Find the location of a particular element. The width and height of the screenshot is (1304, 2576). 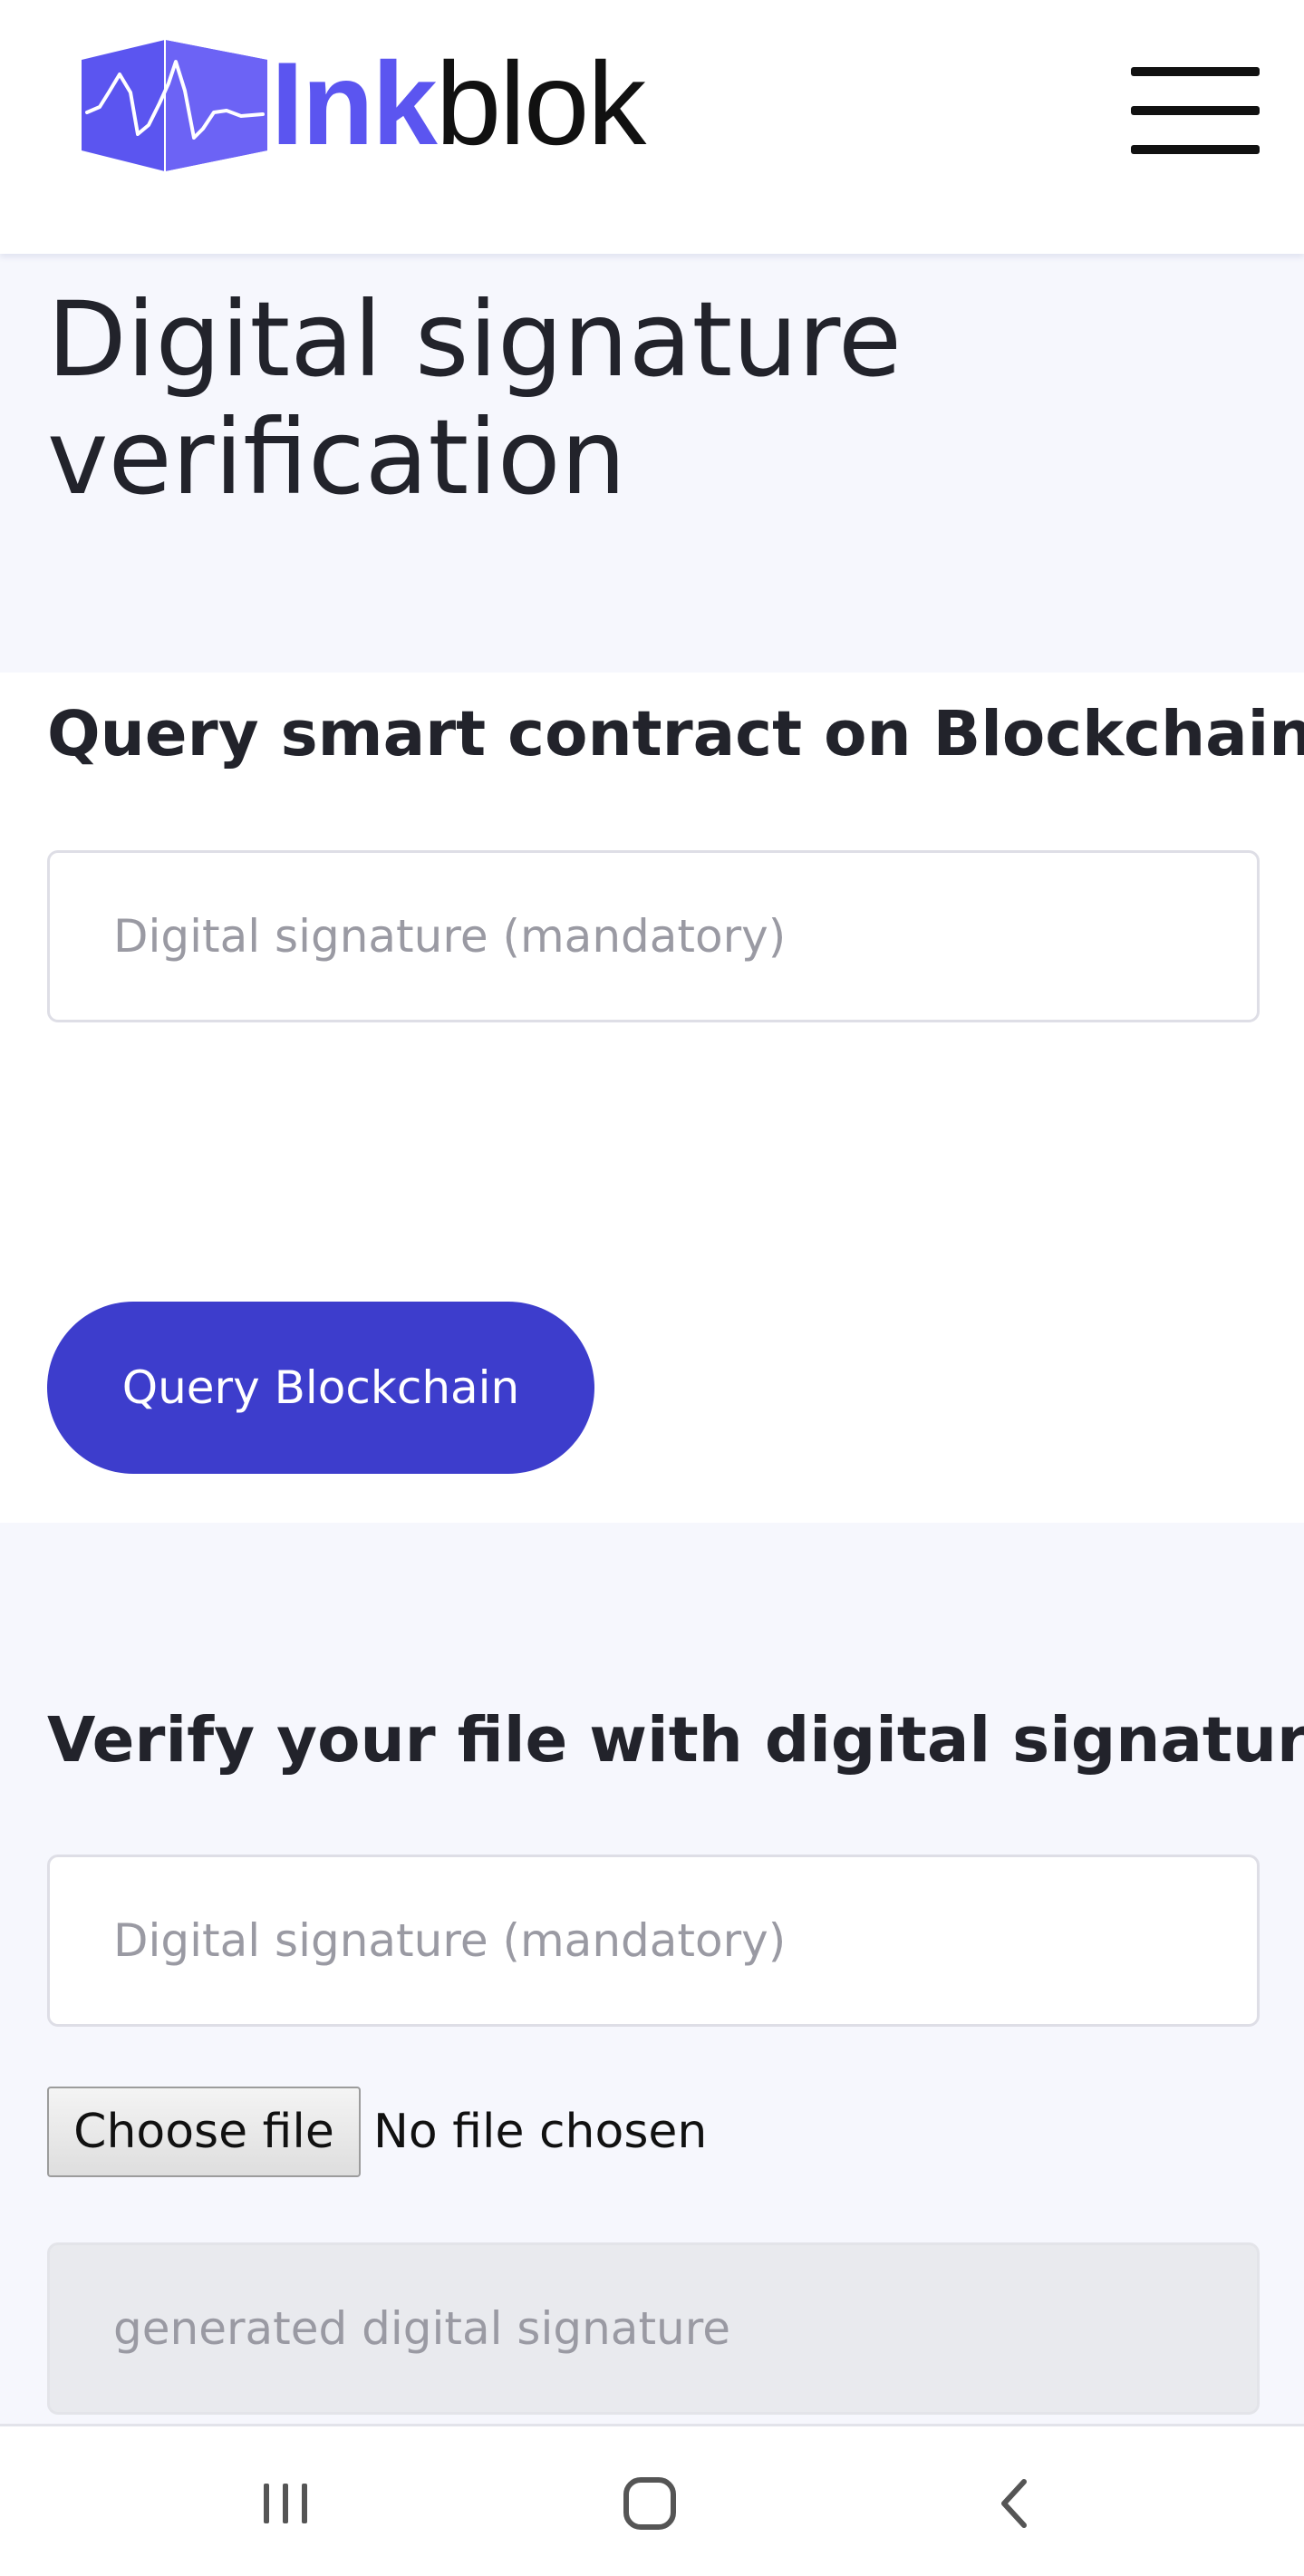

site-header: Inkblok is located at coordinates (652, 127).